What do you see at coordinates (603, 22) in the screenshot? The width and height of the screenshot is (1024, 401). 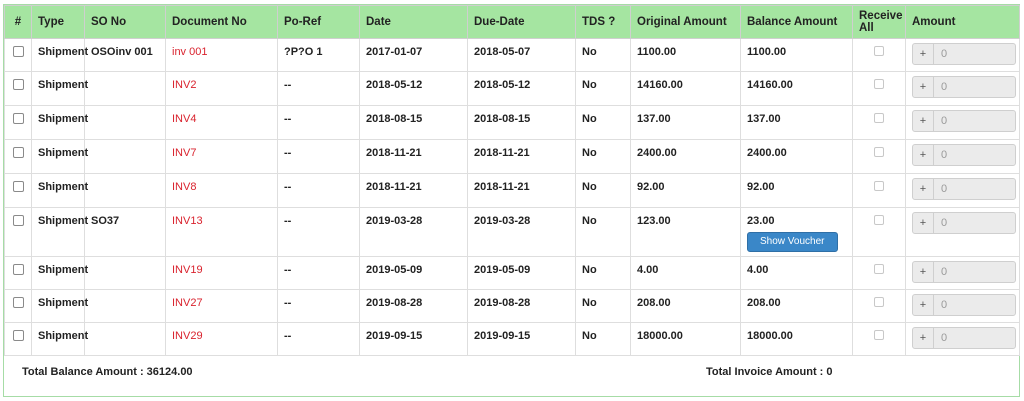 I see `col-header-tds: TDS ?` at bounding box center [603, 22].